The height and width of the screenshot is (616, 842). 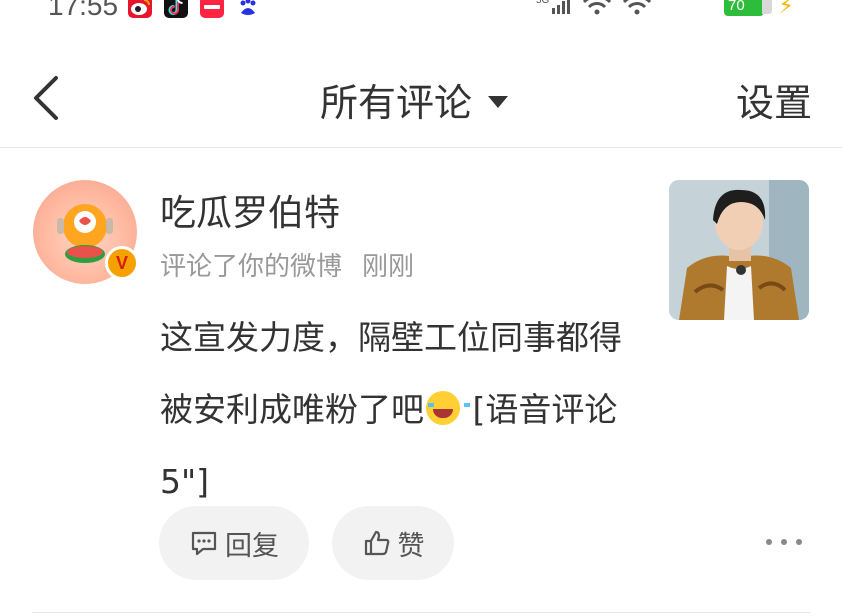 I want to click on back-button, so click(x=48, y=98).